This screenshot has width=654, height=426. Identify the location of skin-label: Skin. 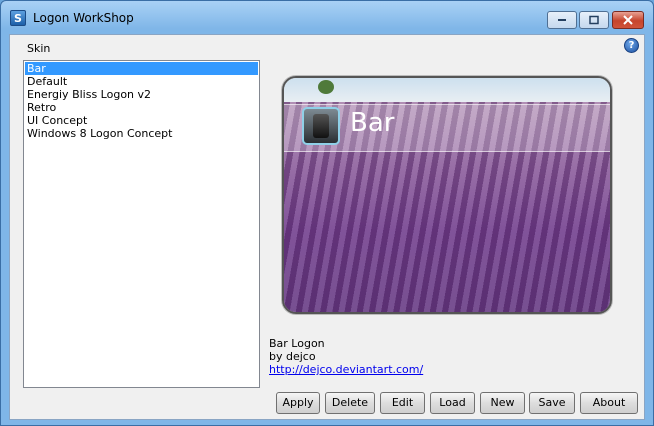
(39, 48).